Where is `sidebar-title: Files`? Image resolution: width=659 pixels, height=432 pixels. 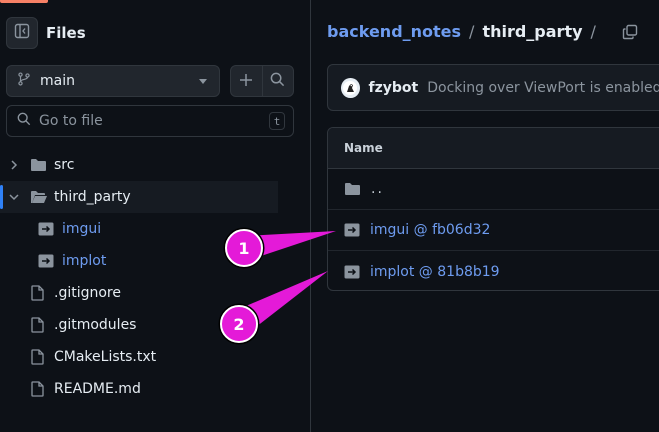
sidebar-title: Files is located at coordinates (66, 33).